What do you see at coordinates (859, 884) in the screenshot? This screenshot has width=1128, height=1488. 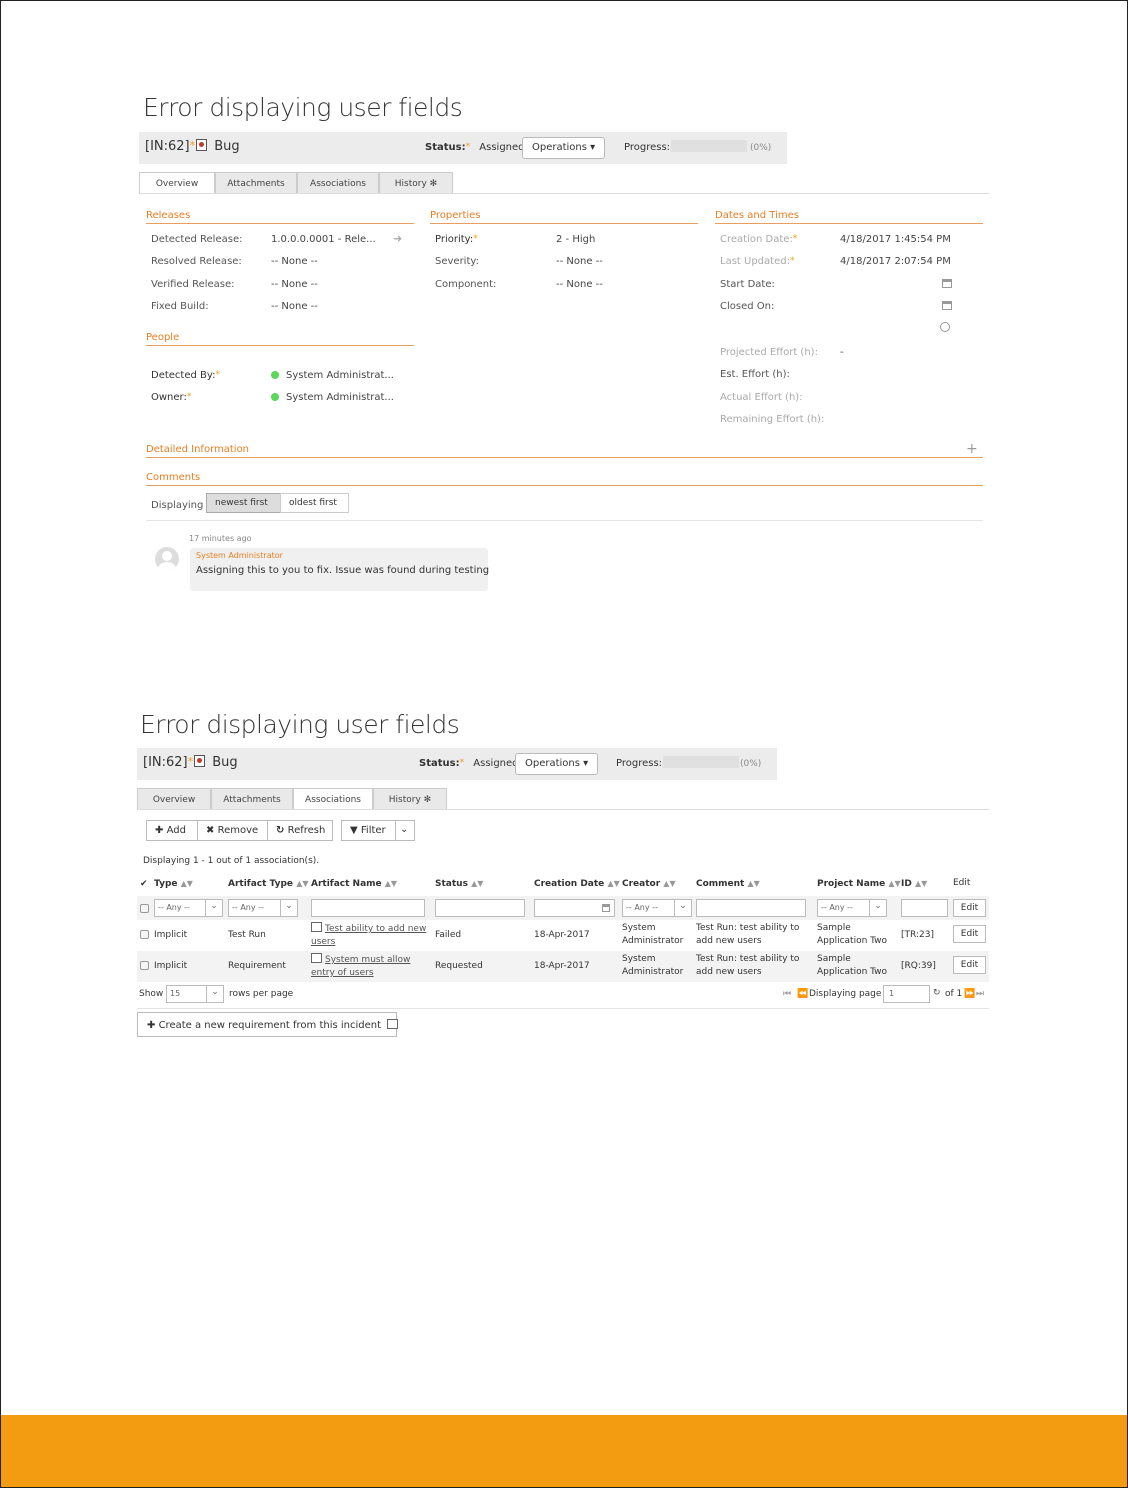 I see `col-project-name: Project Name ▲▼` at bounding box center [859, 884].